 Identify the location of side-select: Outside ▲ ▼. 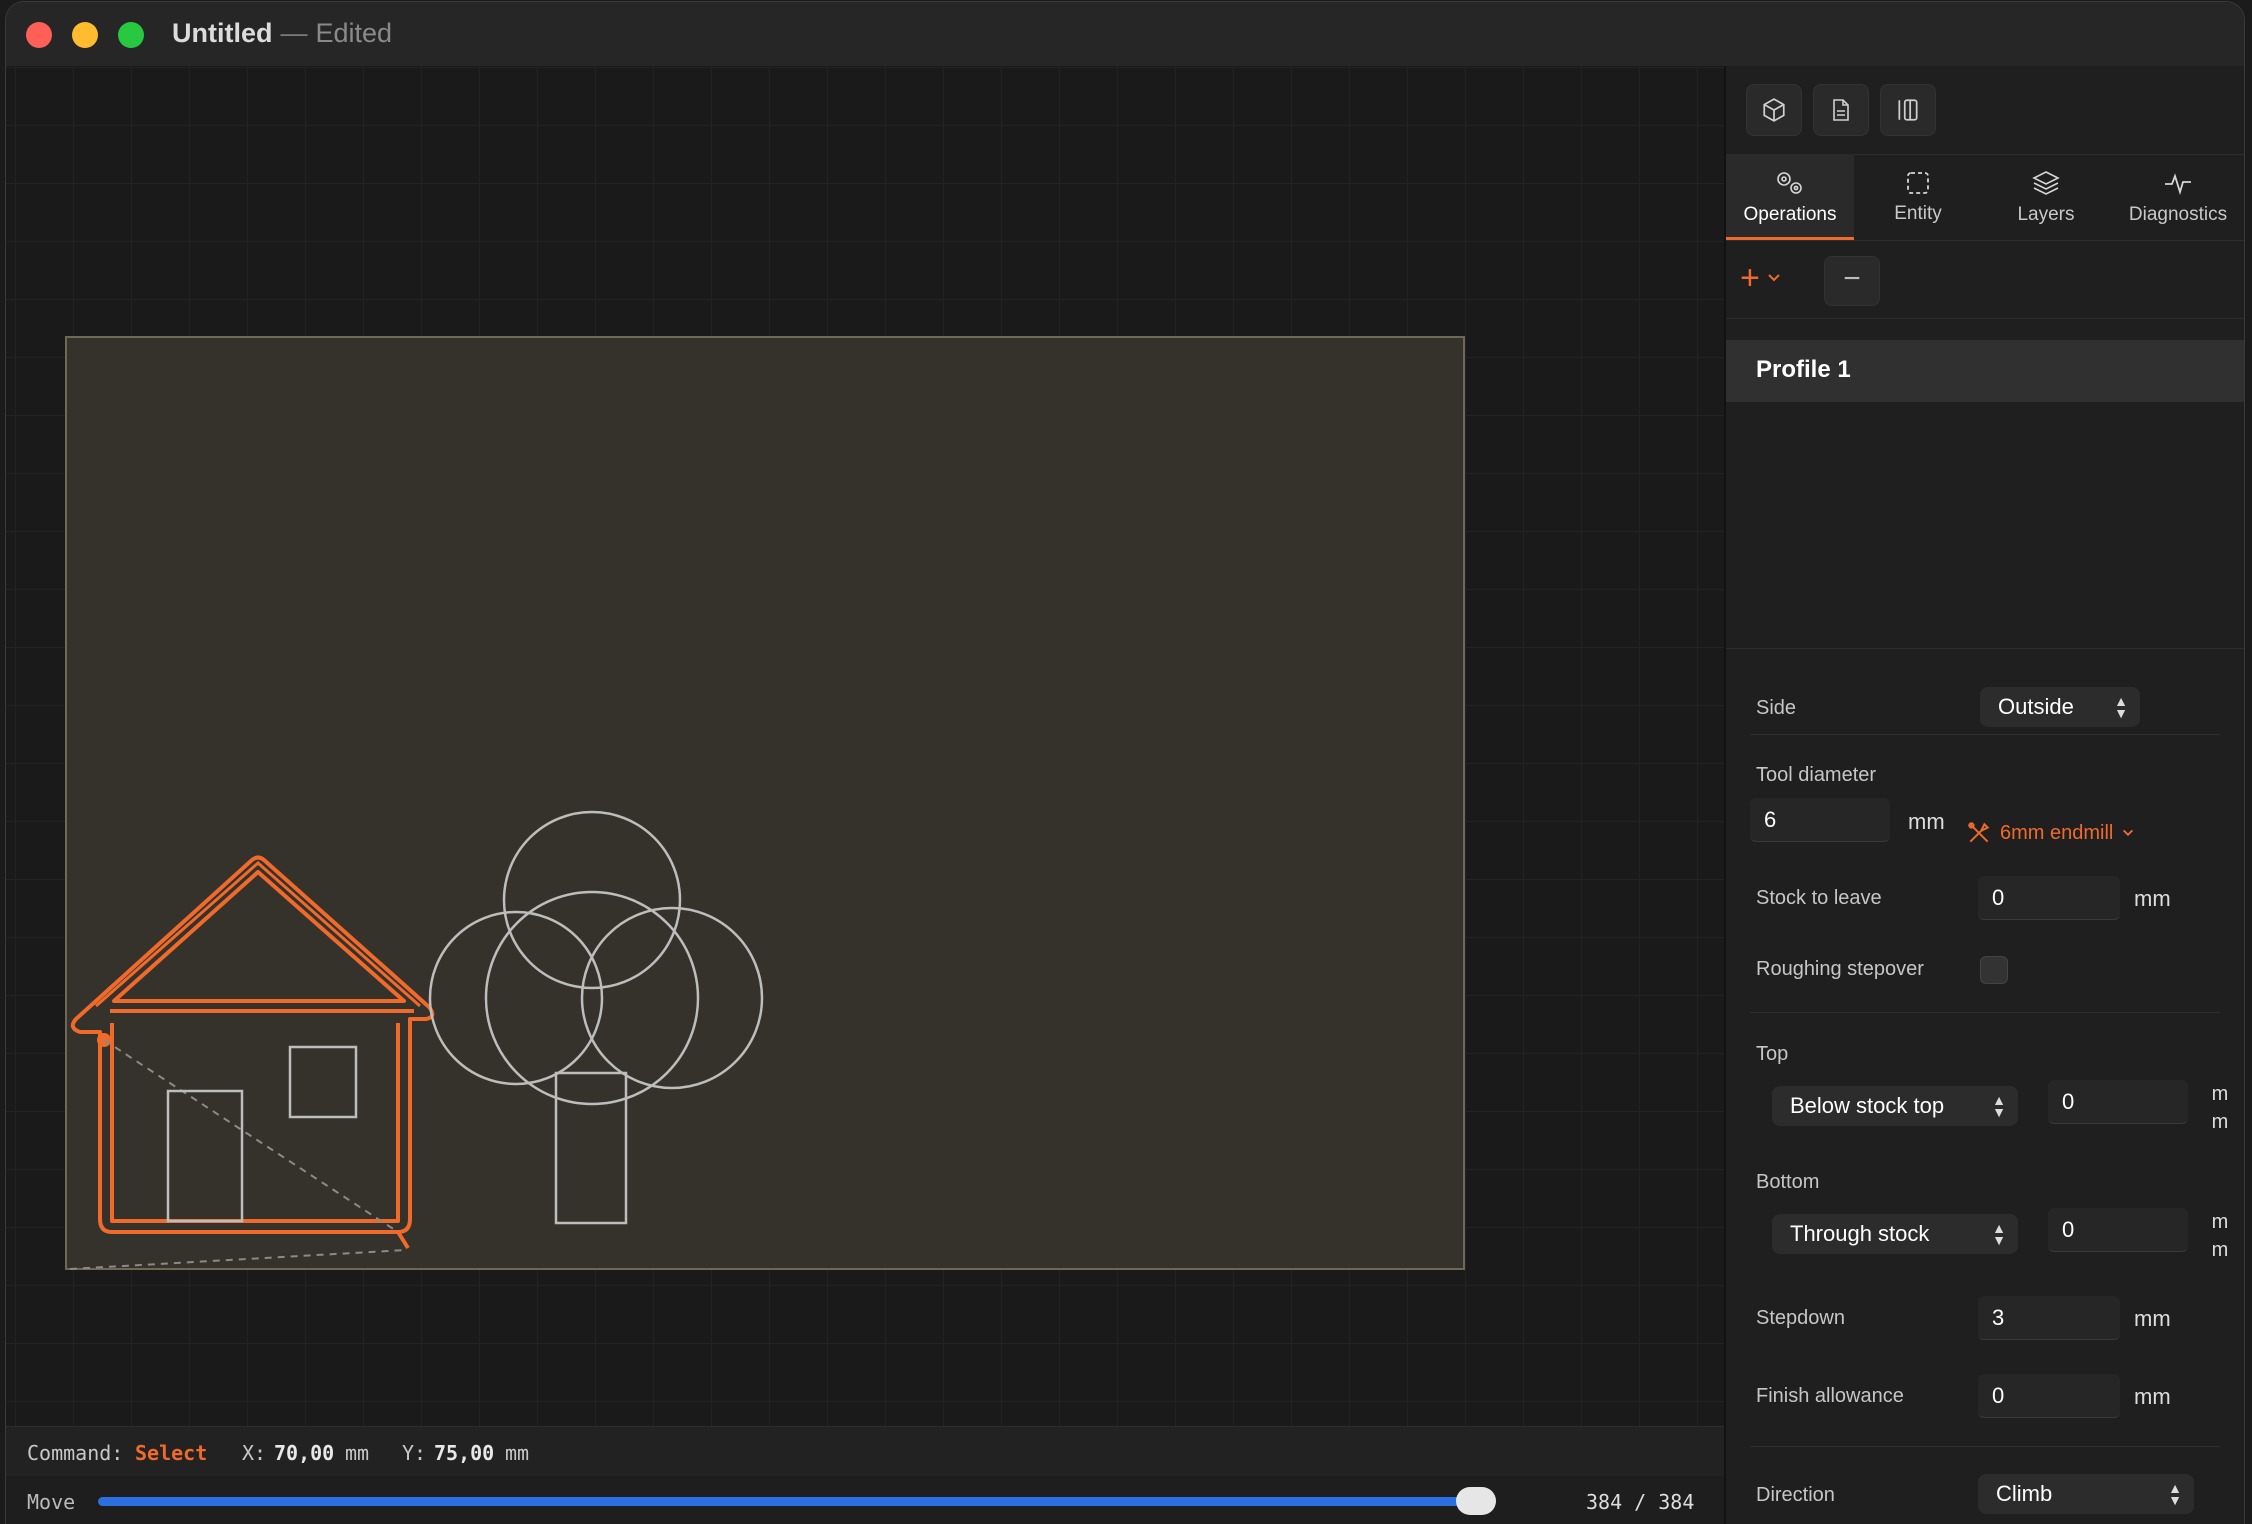
(2060, 707).